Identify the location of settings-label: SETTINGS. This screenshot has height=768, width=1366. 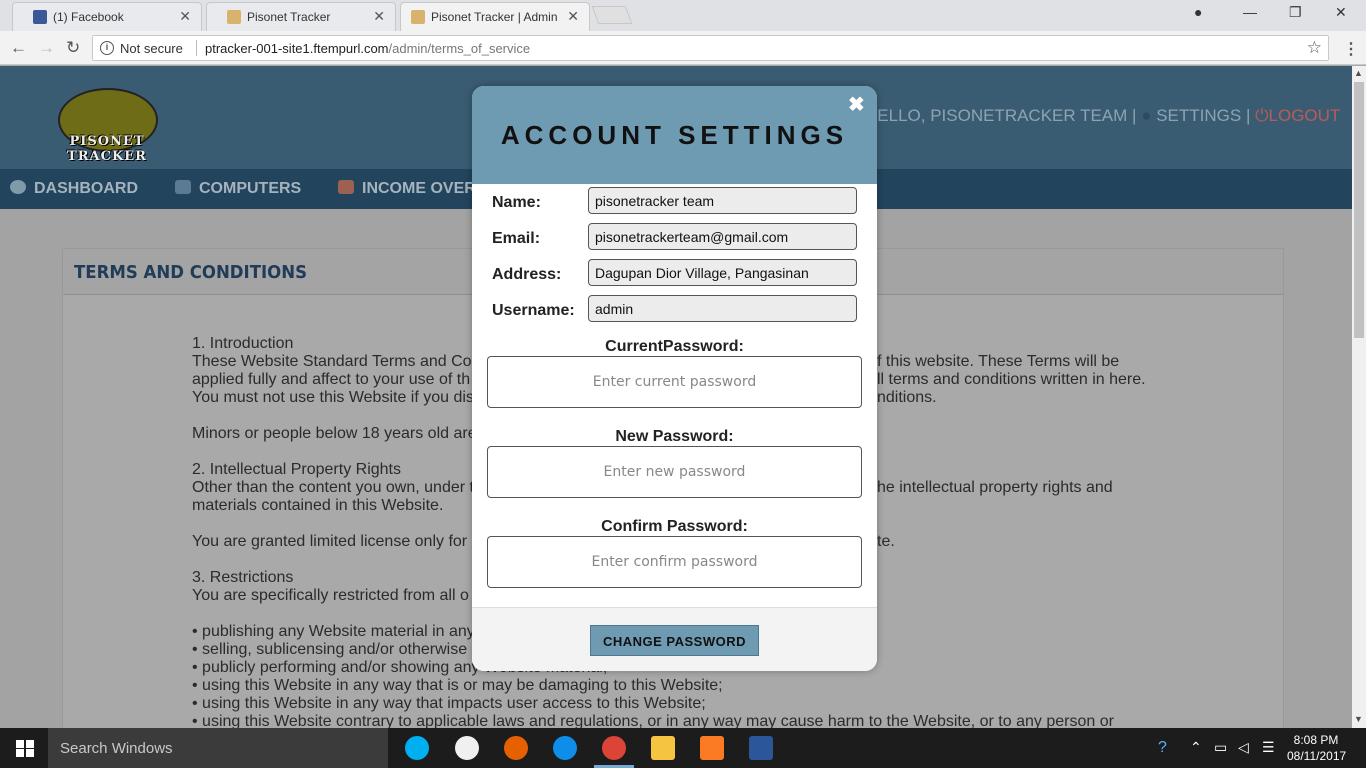
(1199, 115).